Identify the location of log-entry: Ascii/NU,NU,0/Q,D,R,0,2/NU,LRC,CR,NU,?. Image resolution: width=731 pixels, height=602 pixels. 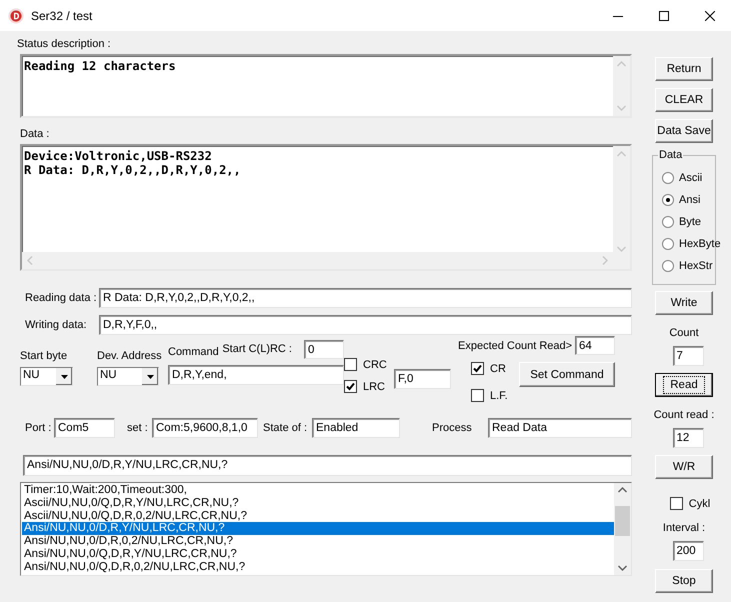
(318, 516).